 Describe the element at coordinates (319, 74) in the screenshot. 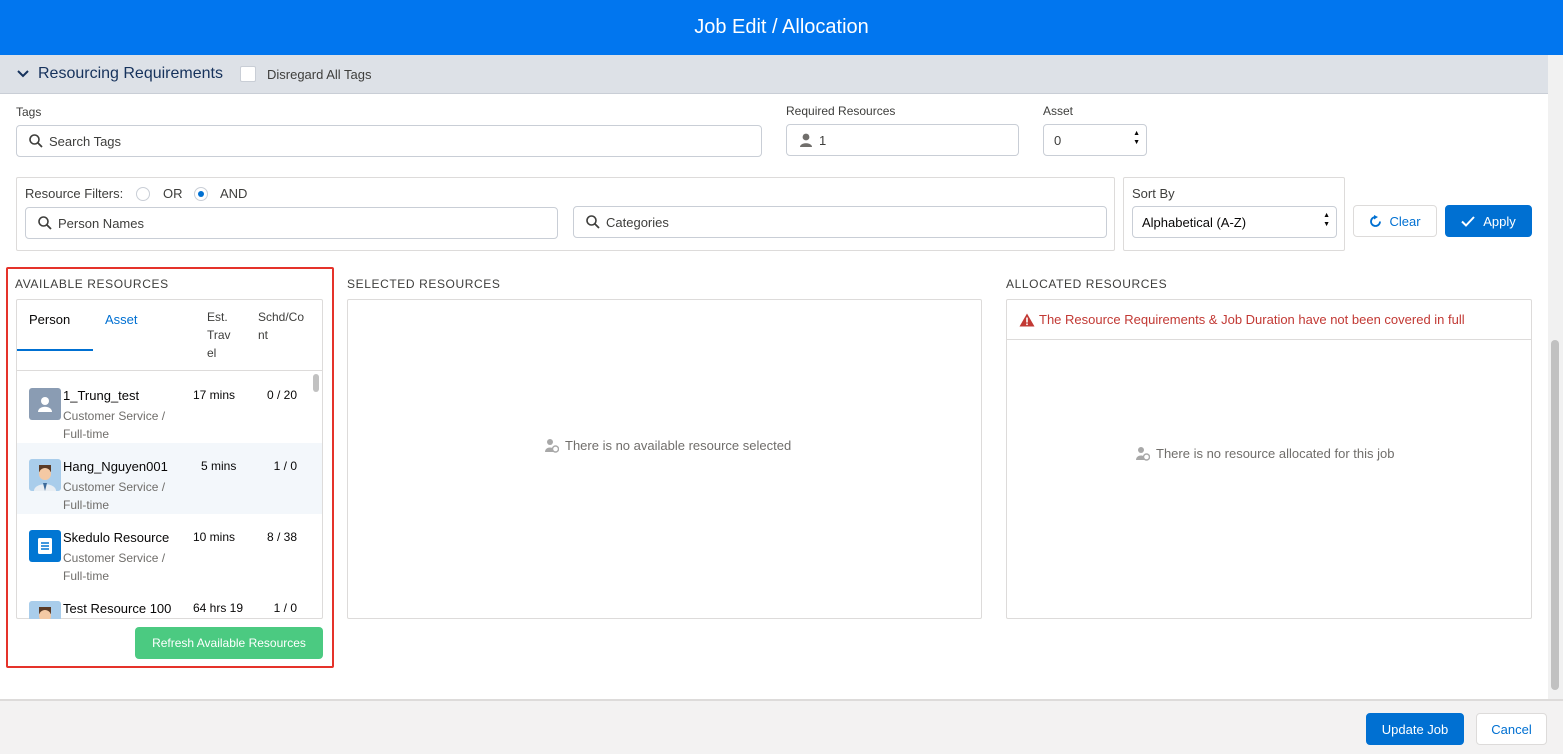

I see `disregard-tags-label: Disregard All Tags` at that location.